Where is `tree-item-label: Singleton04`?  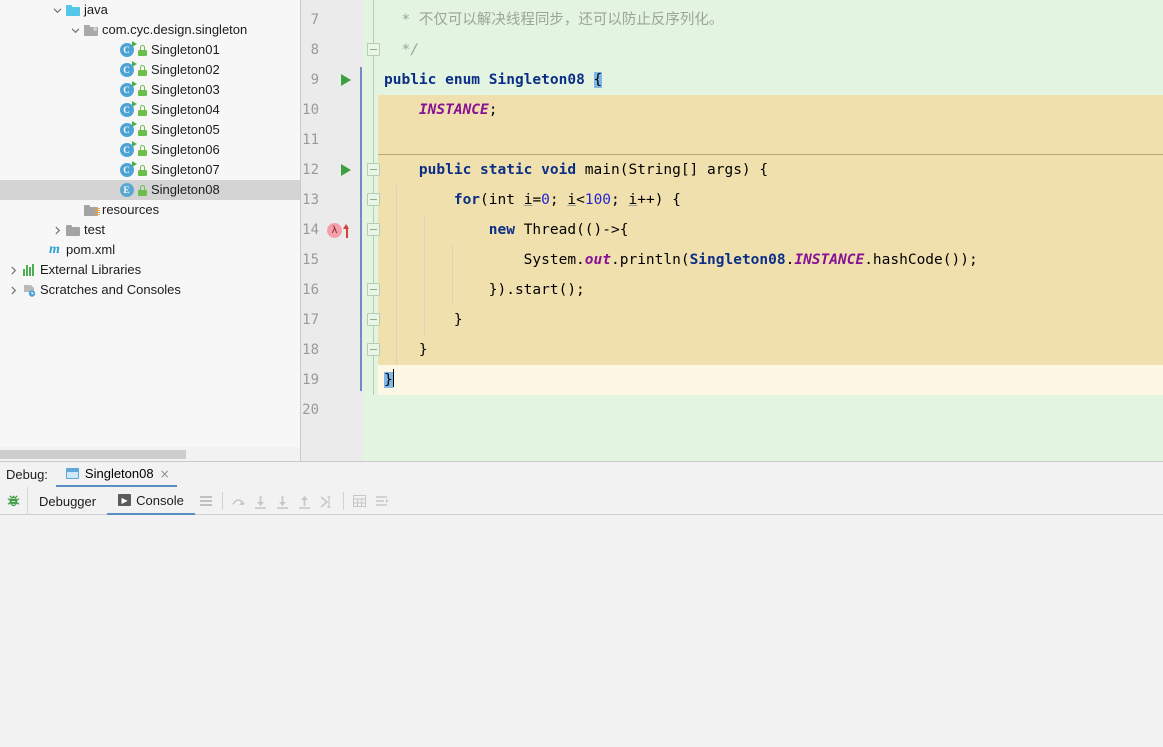
tree-item-label: Singleton04 is located at coordinates (185, 109).